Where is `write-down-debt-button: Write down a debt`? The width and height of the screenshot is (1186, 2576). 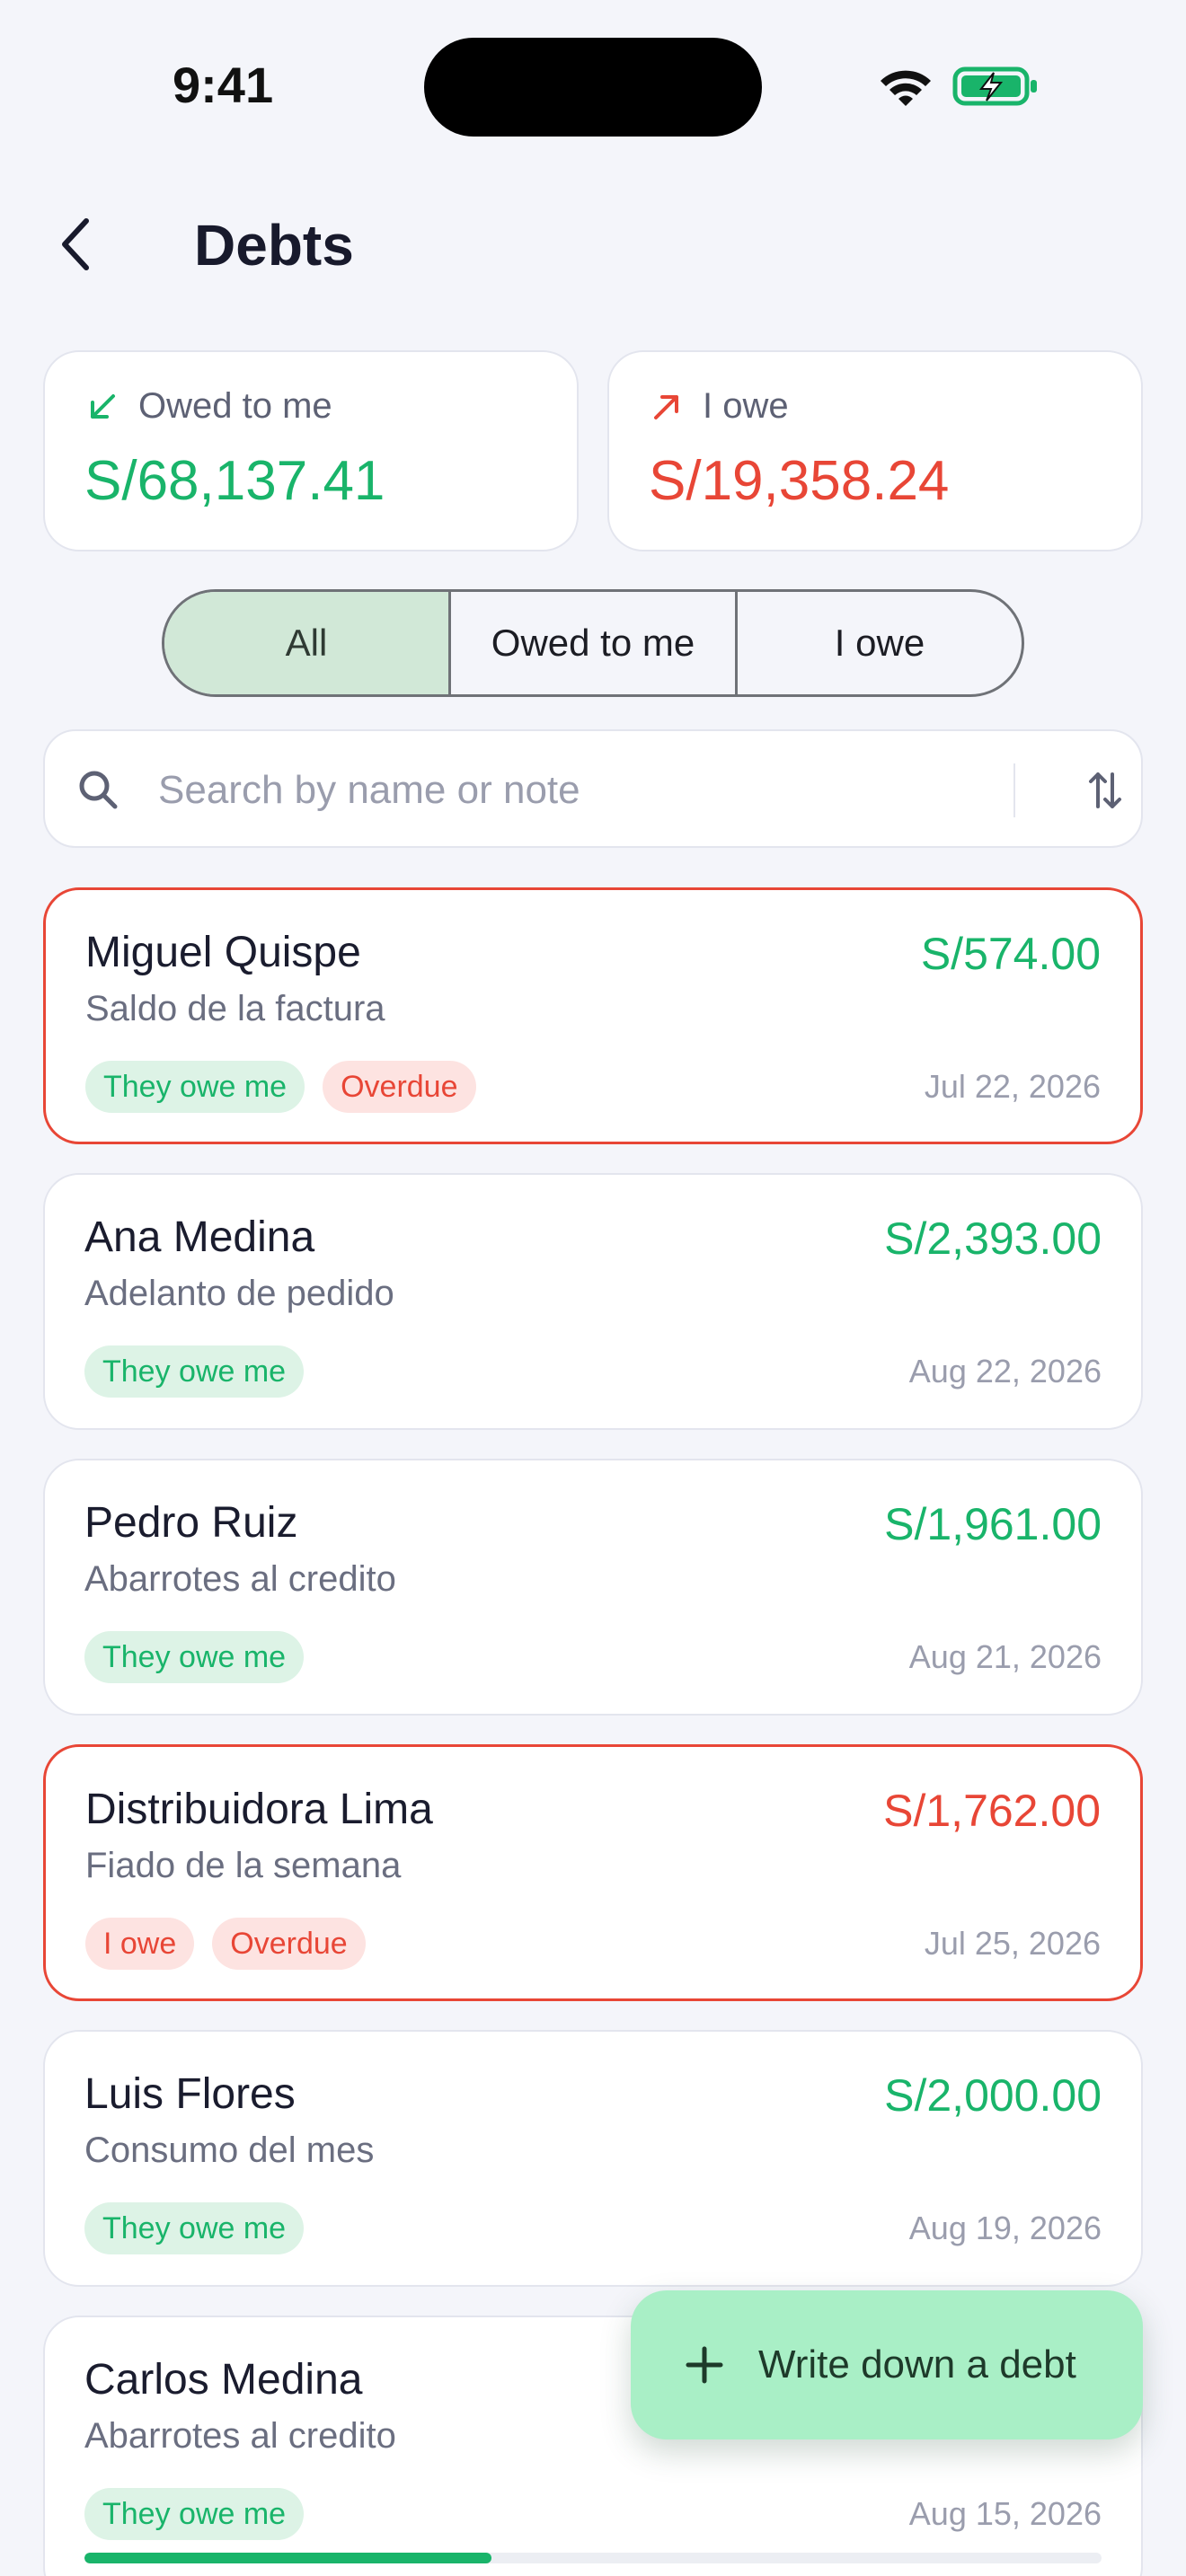 write-down-debt-button: Write down a debt is located at coordinates (887, 2364).